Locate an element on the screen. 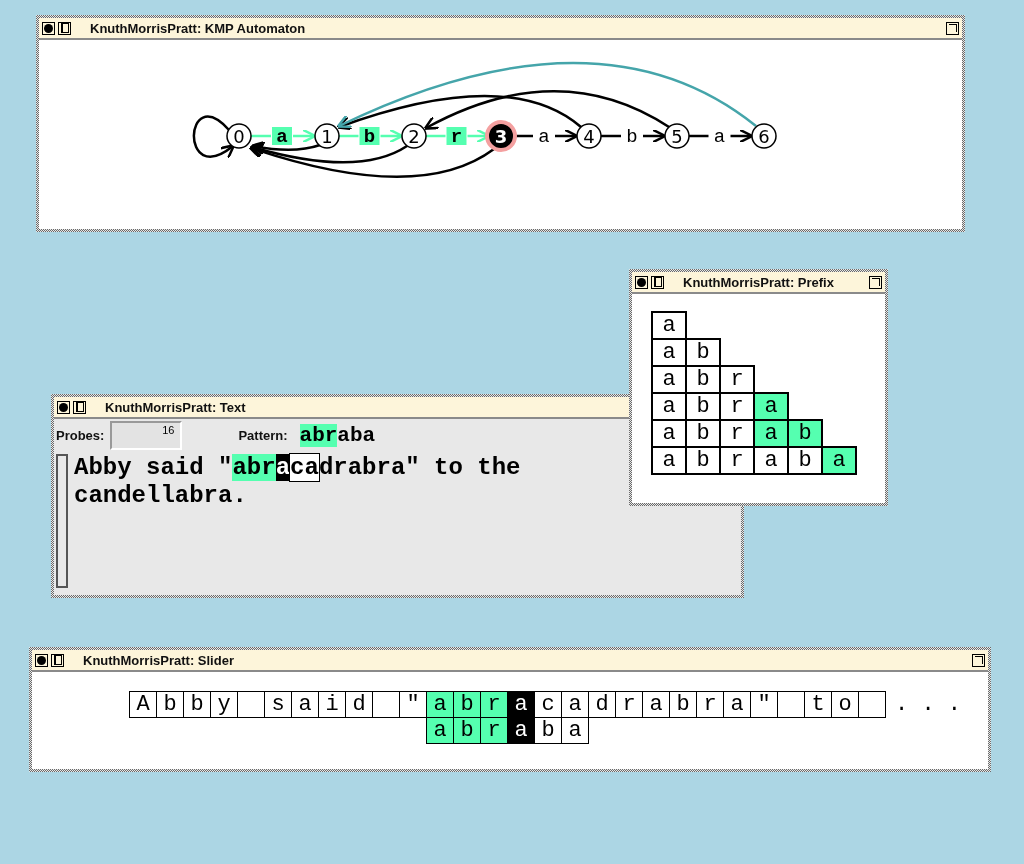 This screenshot has width=1024, height=864. ellipsis: . . . is located at coordinates (928, 704).